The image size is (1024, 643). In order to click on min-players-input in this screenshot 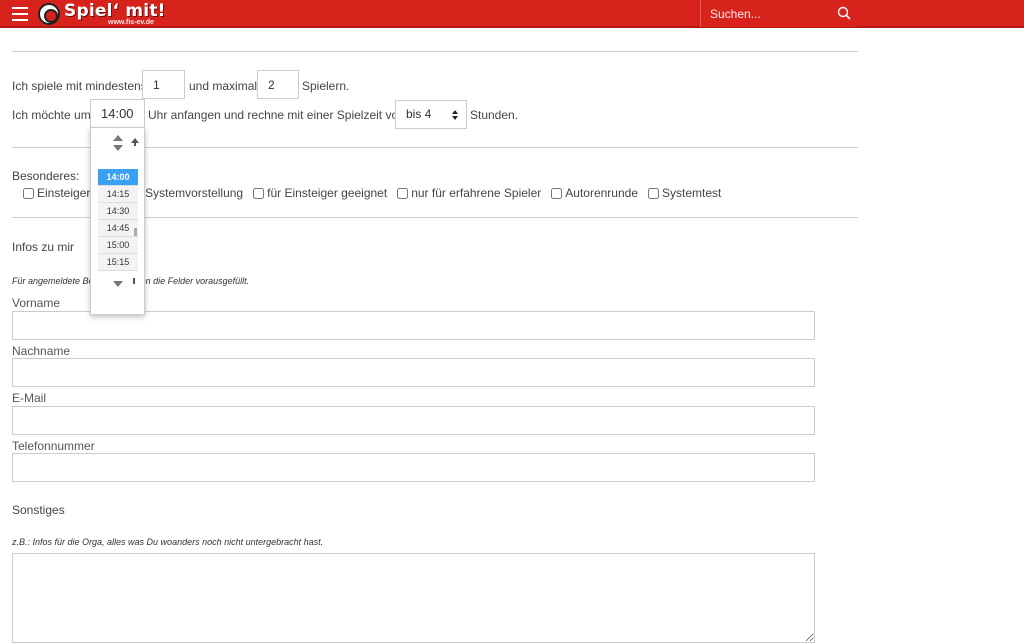, I will do `click(163, 84)`.